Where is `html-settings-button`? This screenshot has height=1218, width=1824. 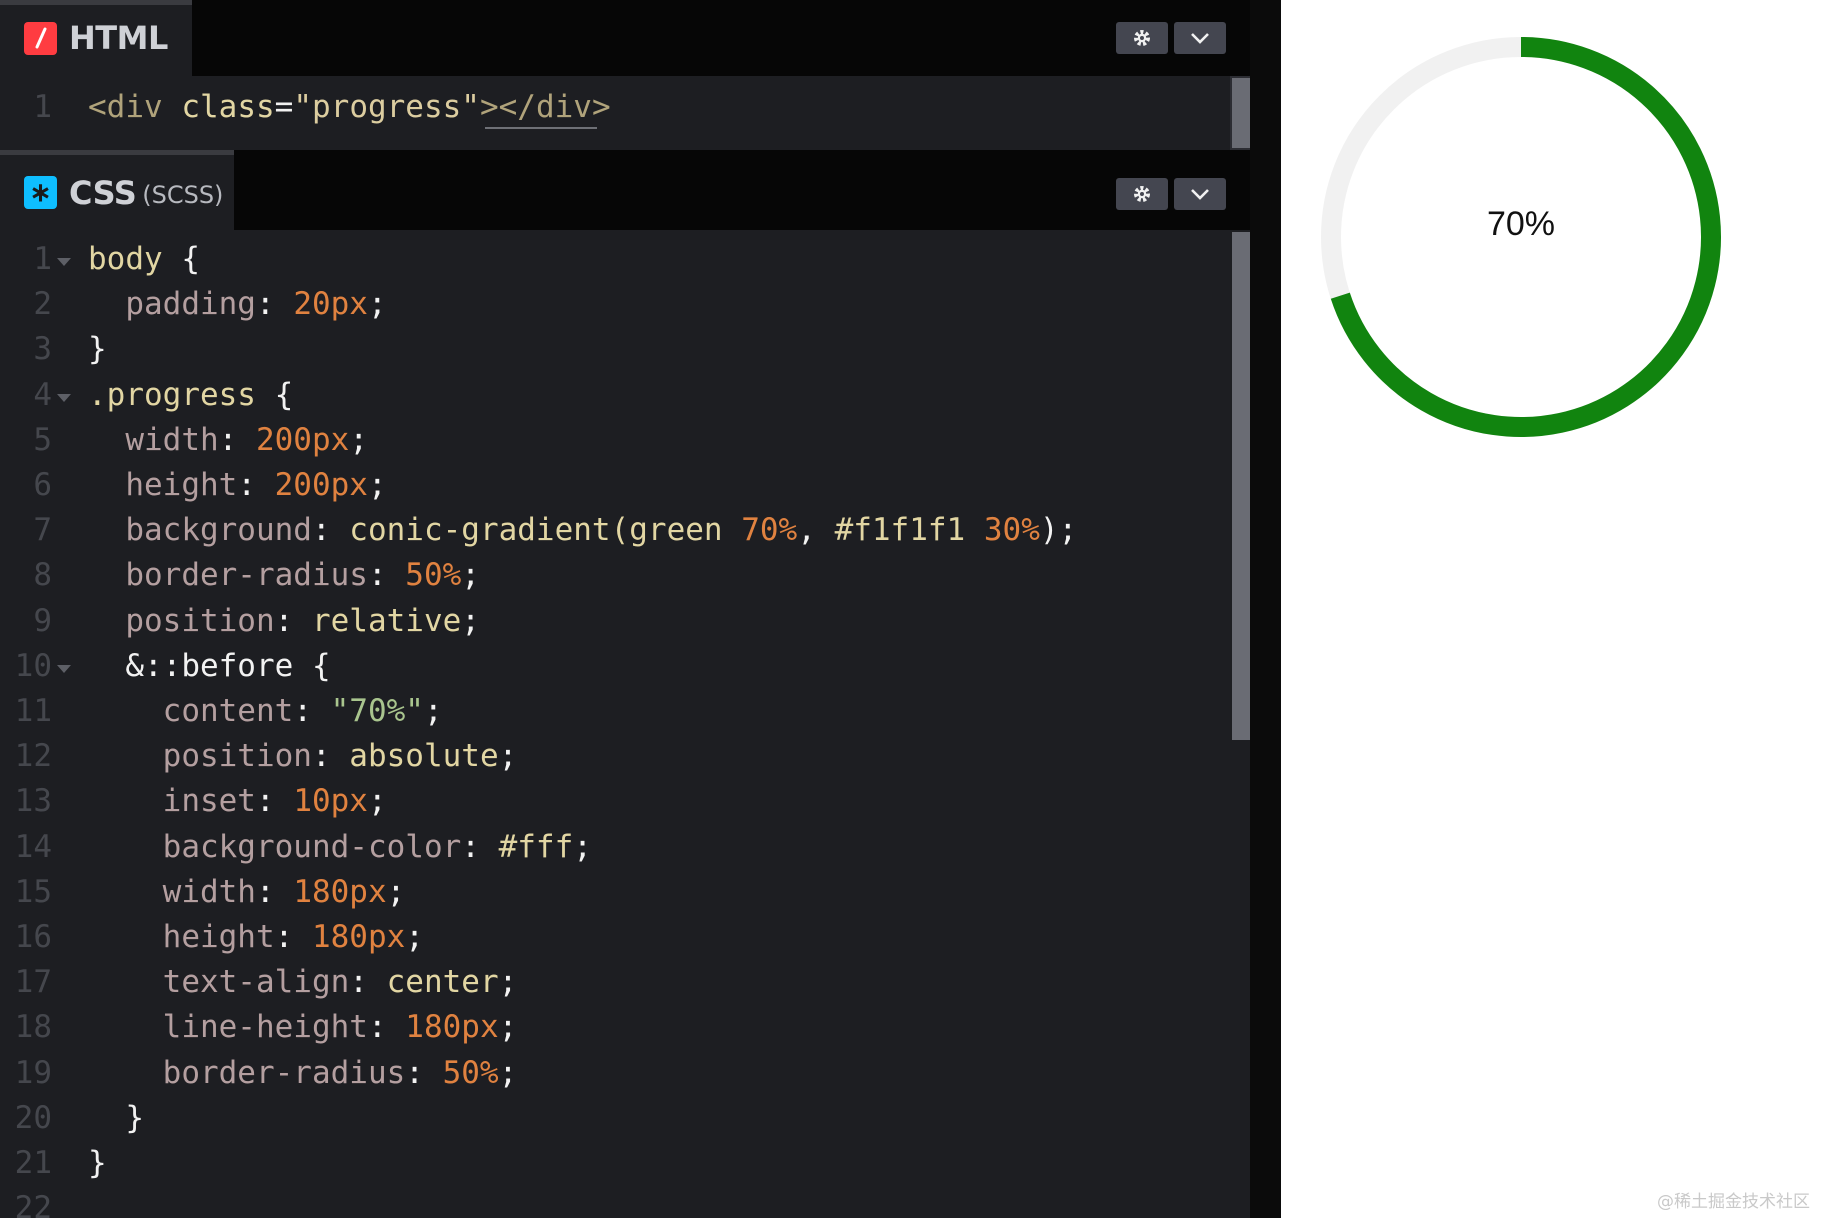
html-settings-button is located at coordinates (1142, 38).